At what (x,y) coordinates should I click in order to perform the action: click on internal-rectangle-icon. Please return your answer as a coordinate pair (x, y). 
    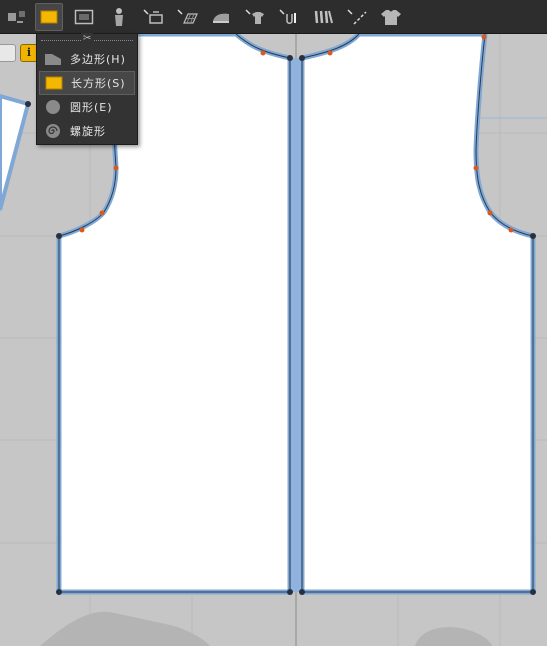
    Looking at the image, I should click on (84, 17).